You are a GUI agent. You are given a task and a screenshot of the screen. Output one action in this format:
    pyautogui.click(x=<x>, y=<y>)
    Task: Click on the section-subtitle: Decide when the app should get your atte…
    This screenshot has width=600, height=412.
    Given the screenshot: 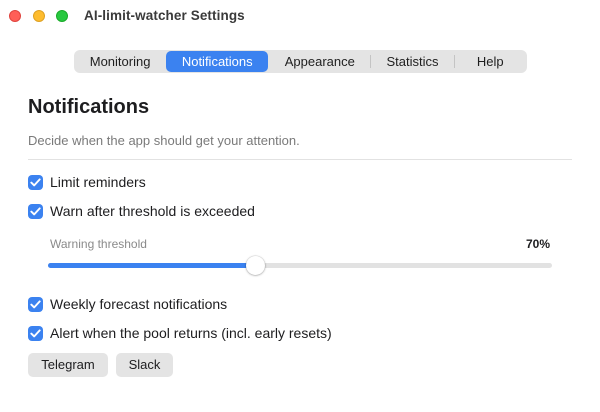 What is the action you would take?
    pyautogui.click(x=164, y=140)
    